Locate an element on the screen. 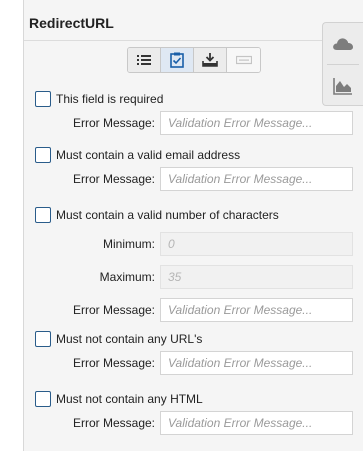 This screenshot has height=451, width=363. no-urls-error-label: Error Message: is located at coordinates (113, 363).